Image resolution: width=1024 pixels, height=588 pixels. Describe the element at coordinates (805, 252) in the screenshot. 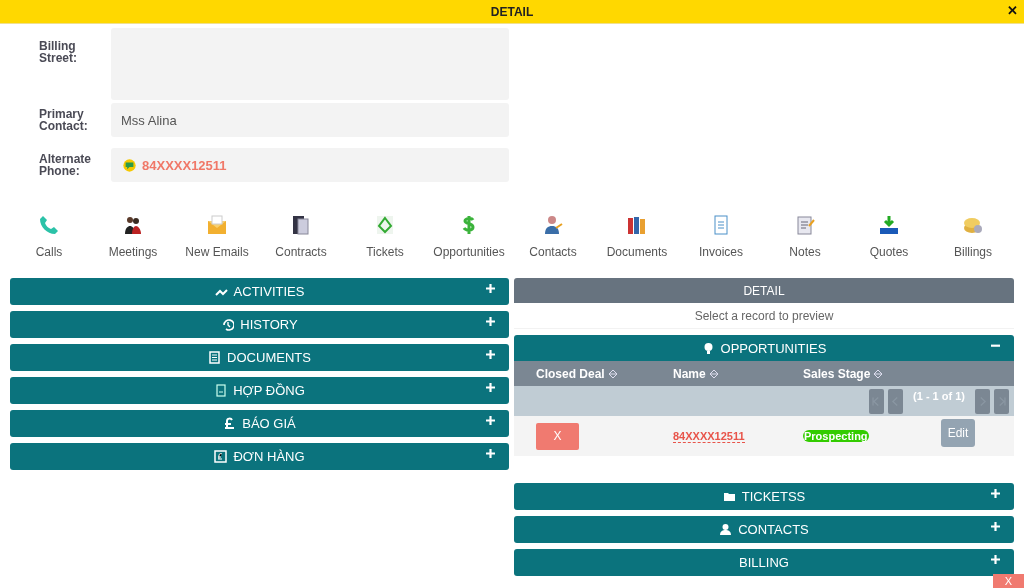

I see `module-label: Notes` at that location.